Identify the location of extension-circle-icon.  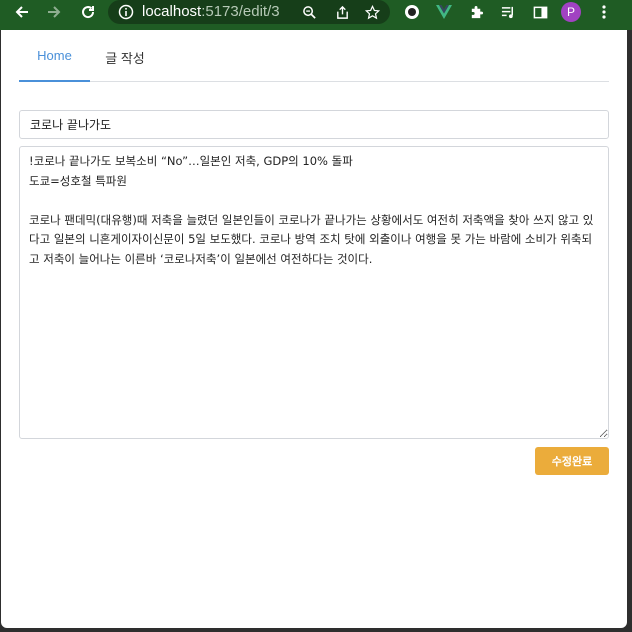
(412, 12).